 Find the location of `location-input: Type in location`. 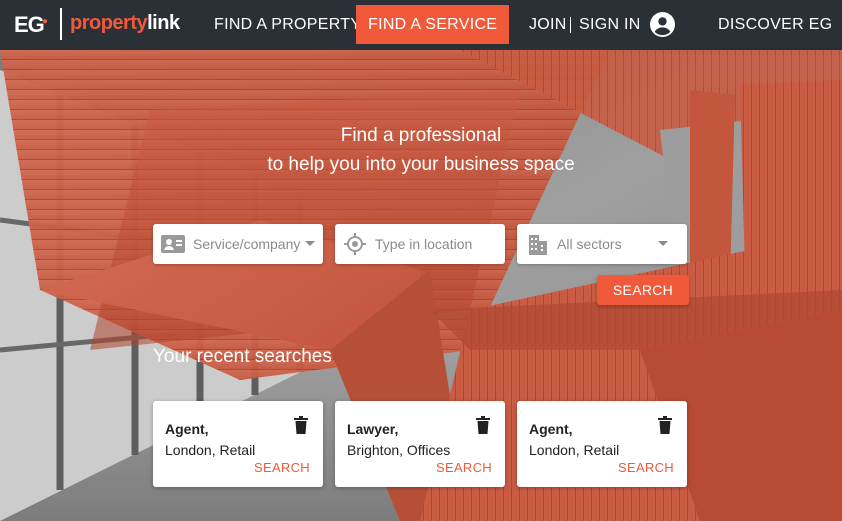

location-input: Type in location is located at coordinates (420, 244).